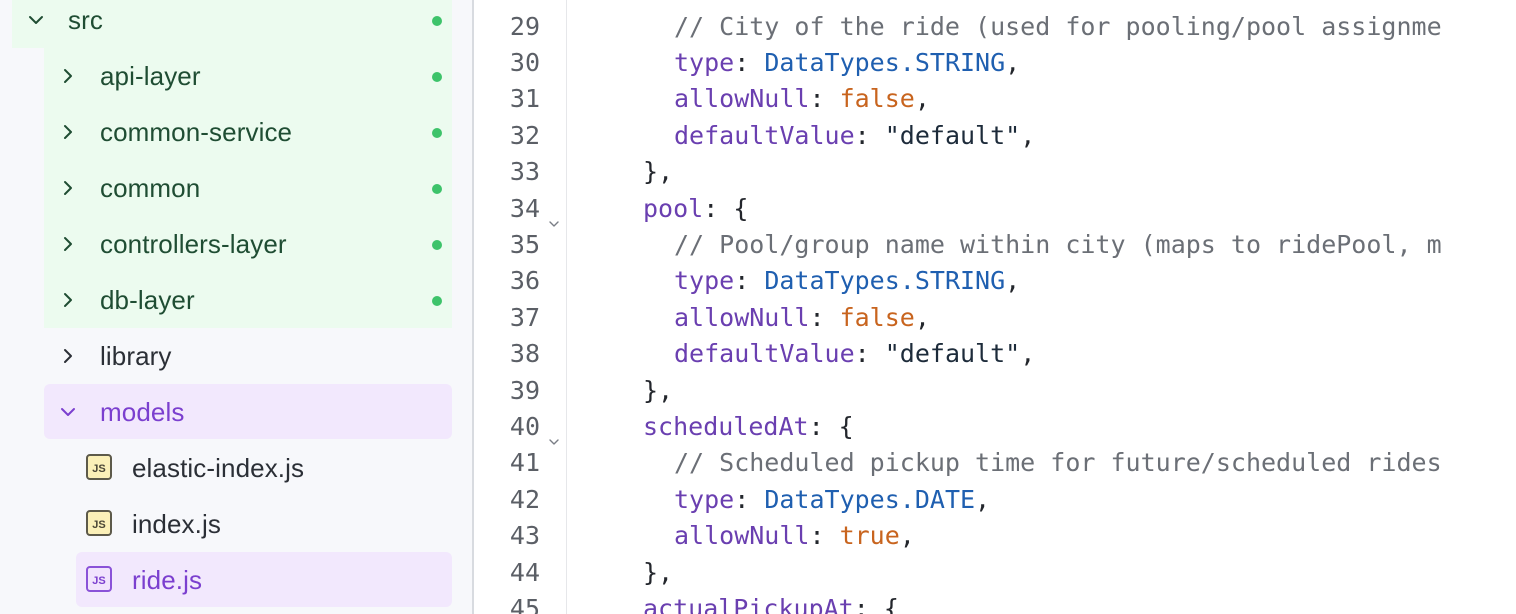 The height and width of the screenshot is (614, 1516). What do you see at coordinates (876, 603) in the screenshot?
I see `code-token-punc: : {` at bounding box center [876, 603].